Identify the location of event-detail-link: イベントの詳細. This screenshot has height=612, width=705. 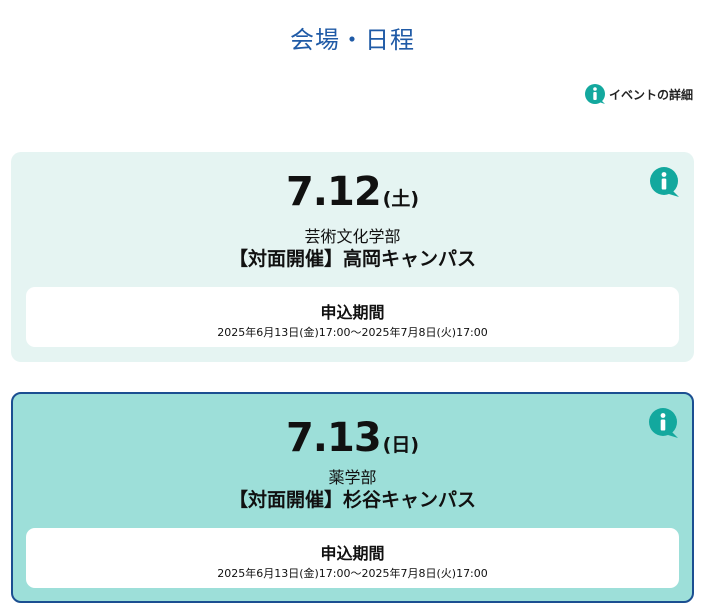
(638, 94).